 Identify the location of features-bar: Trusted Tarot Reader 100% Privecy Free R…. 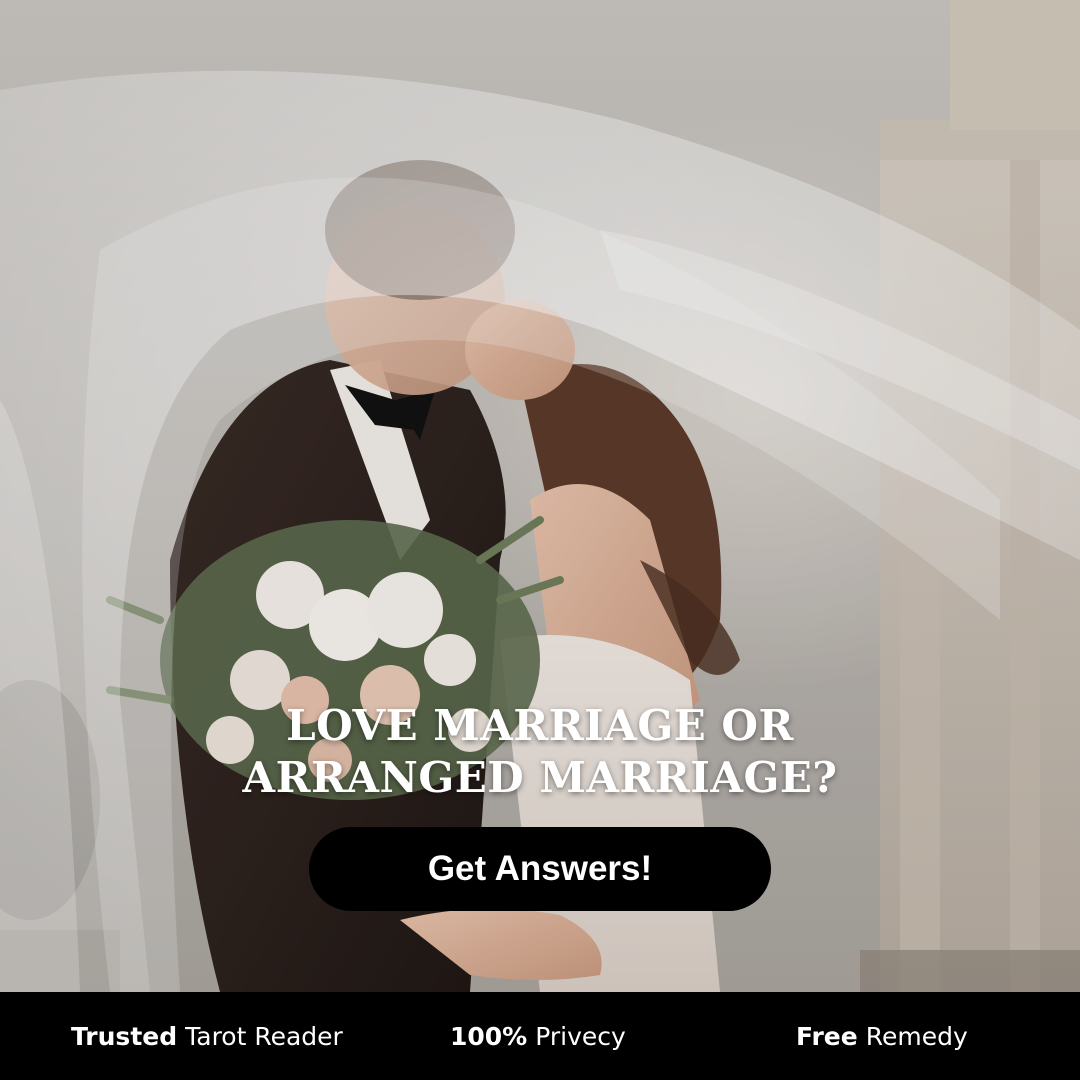
(540, 1036).